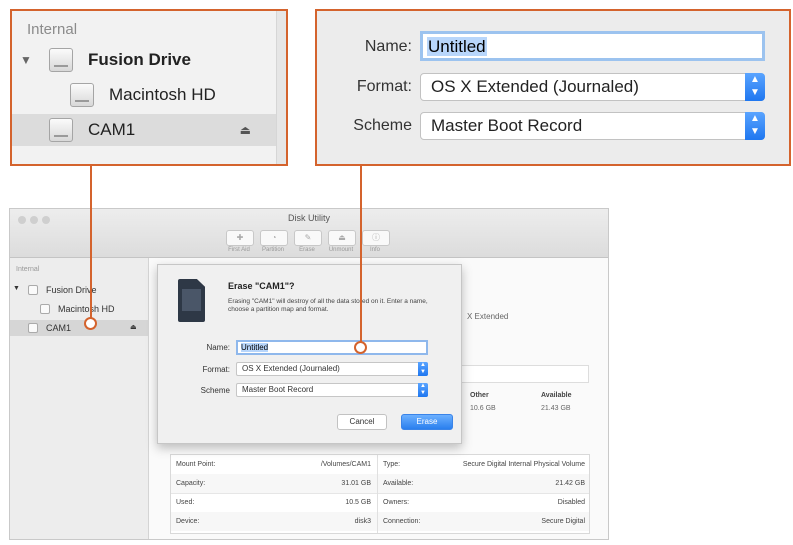  I want to click on info-key: Mount Point:, so click(196, 464).